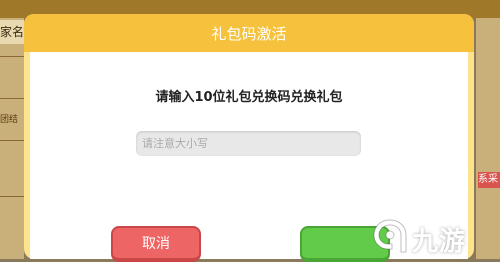  Describe the element at coordinates (156, 244) in the screenshot. I see `cancel-button: 取消` at that location.